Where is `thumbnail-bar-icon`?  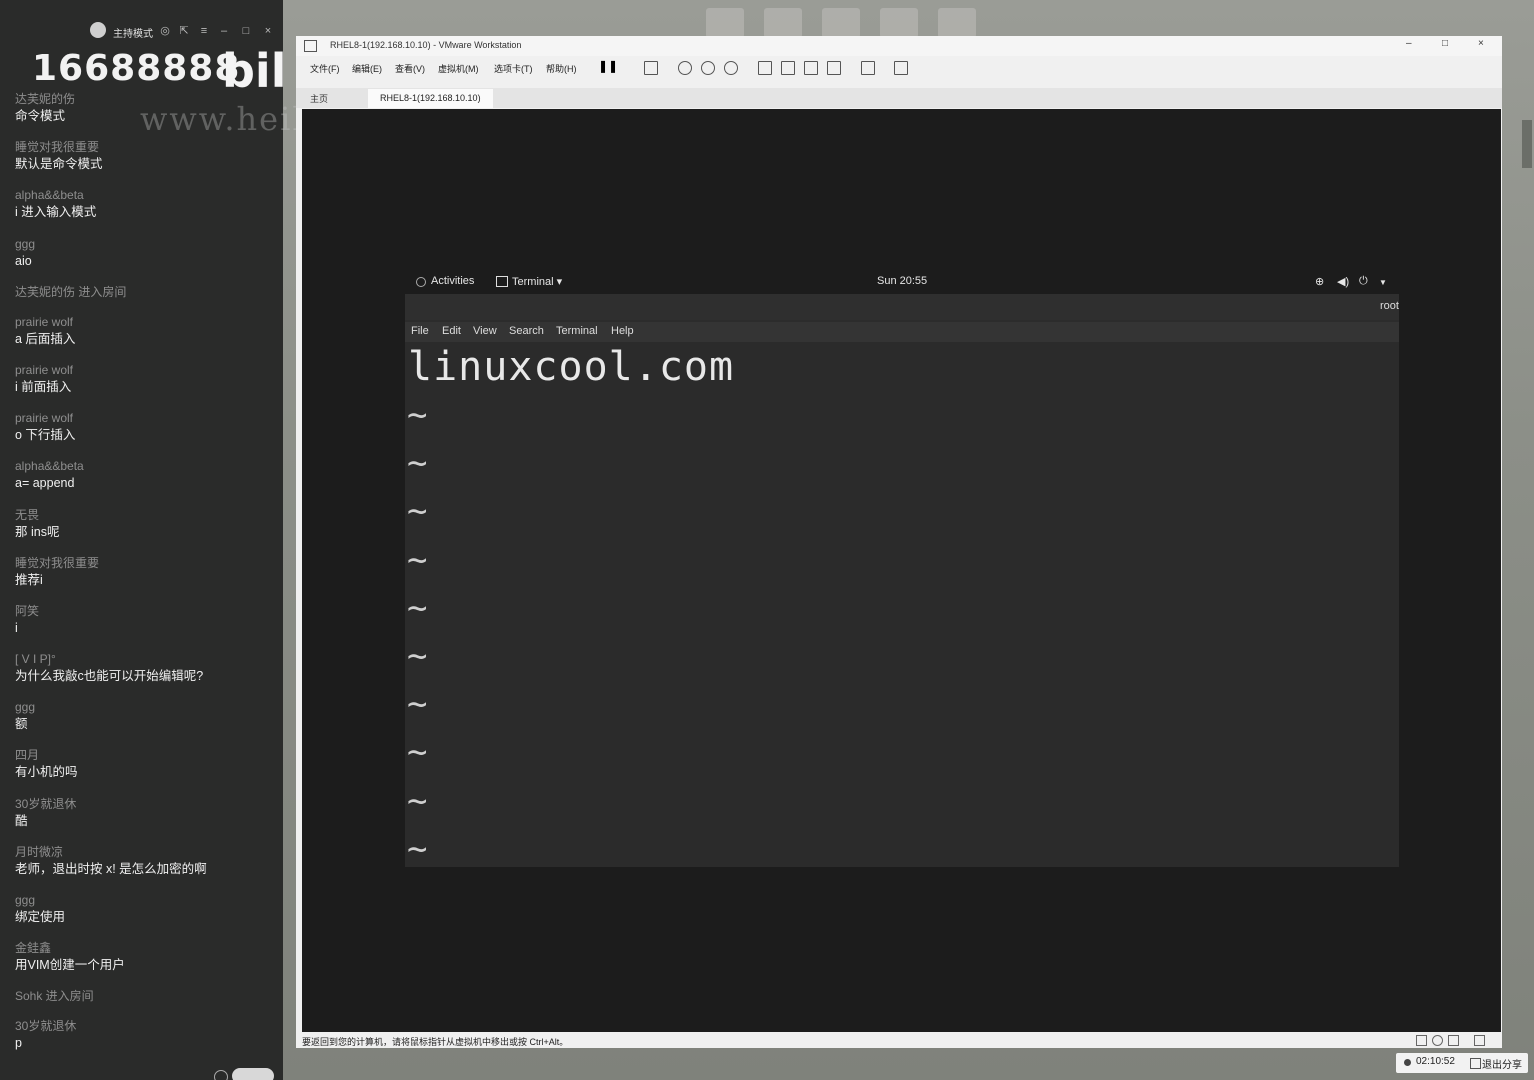 thumbnail-bar-icon is located at coordinates (788, 68).